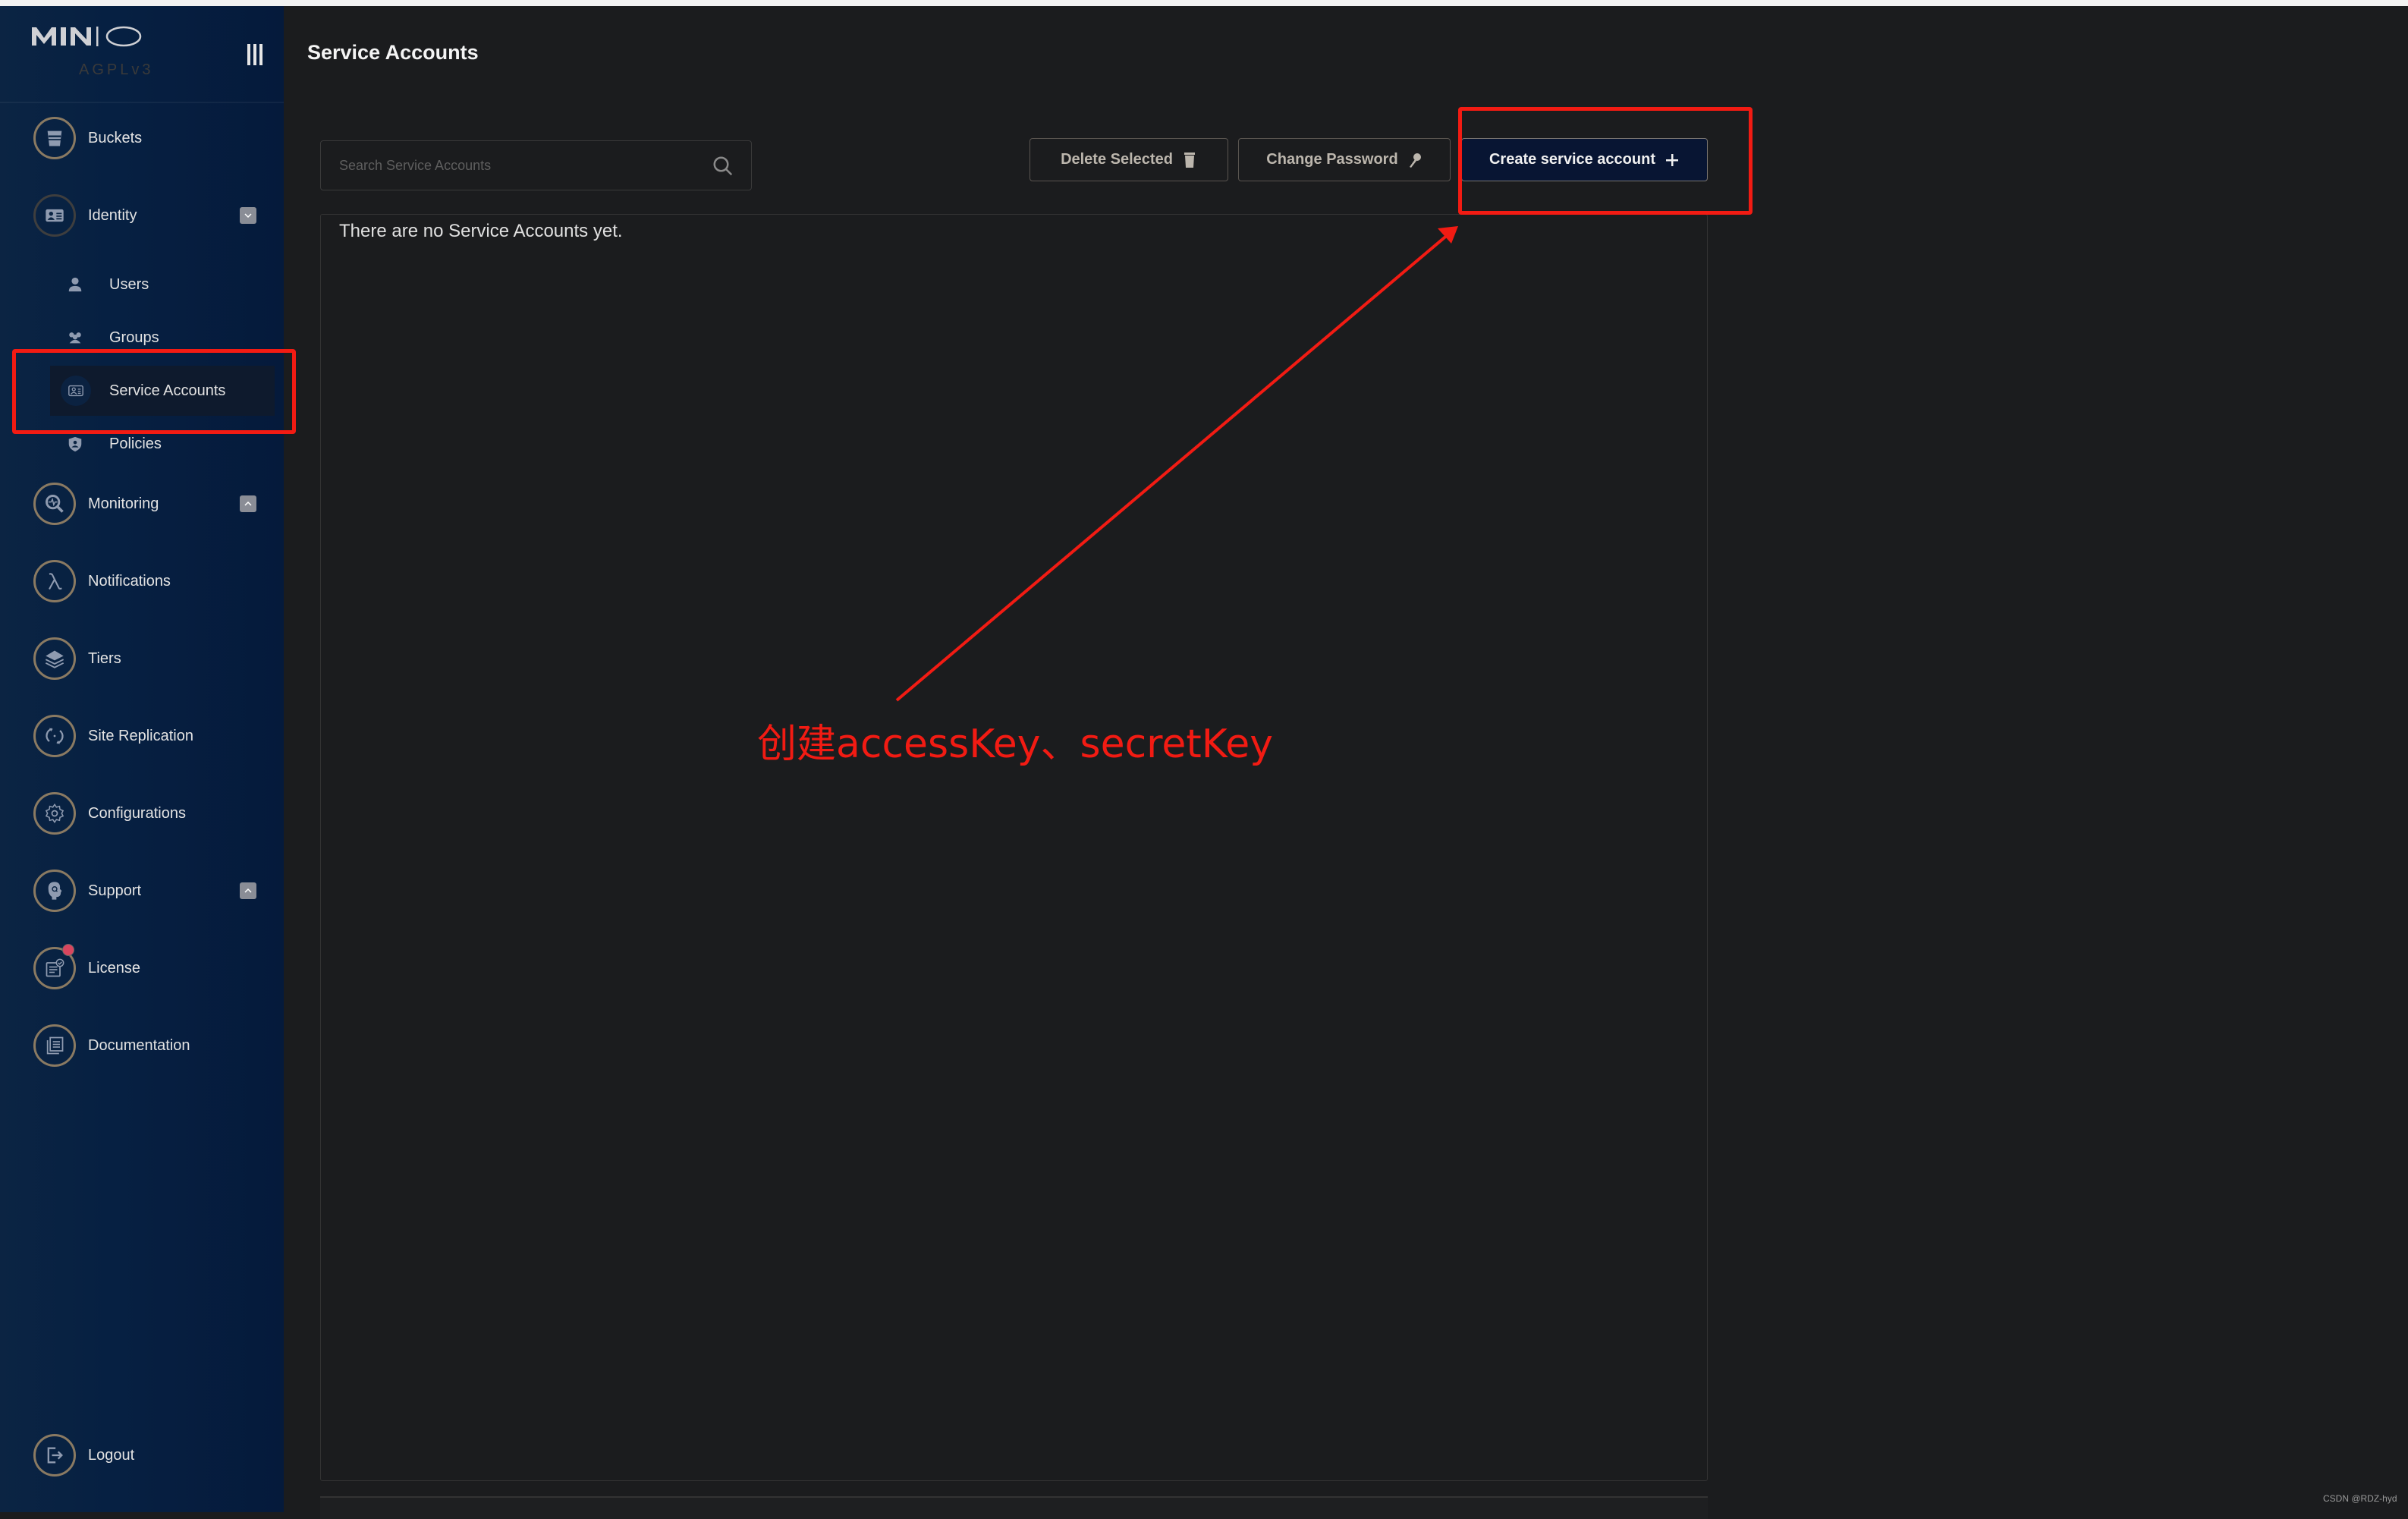 The image size is (2408, 1519). Describe the element at coordinates (1672, 160) in the screenshot. I see `plus-icon` at that location.